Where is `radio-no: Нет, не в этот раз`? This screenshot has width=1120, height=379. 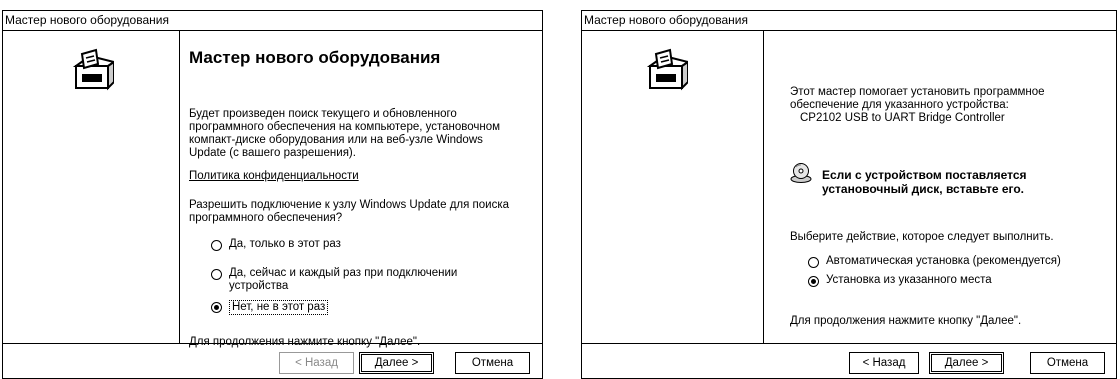 radio-no: Нет, не в этот раз is located at coordinates (270, 307).